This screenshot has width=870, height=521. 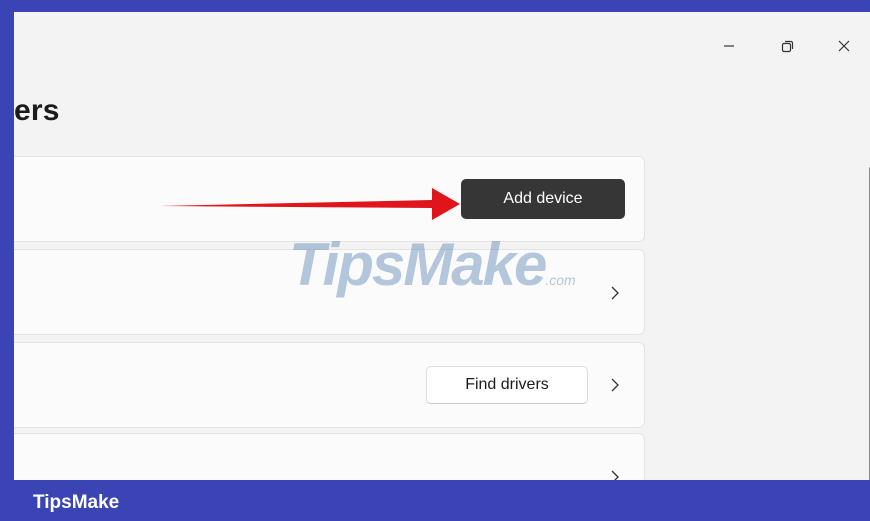 What do you see at coordinates (787, 46) in the screenshot?
I see `restore-icon` at bounding box center [787, 46].